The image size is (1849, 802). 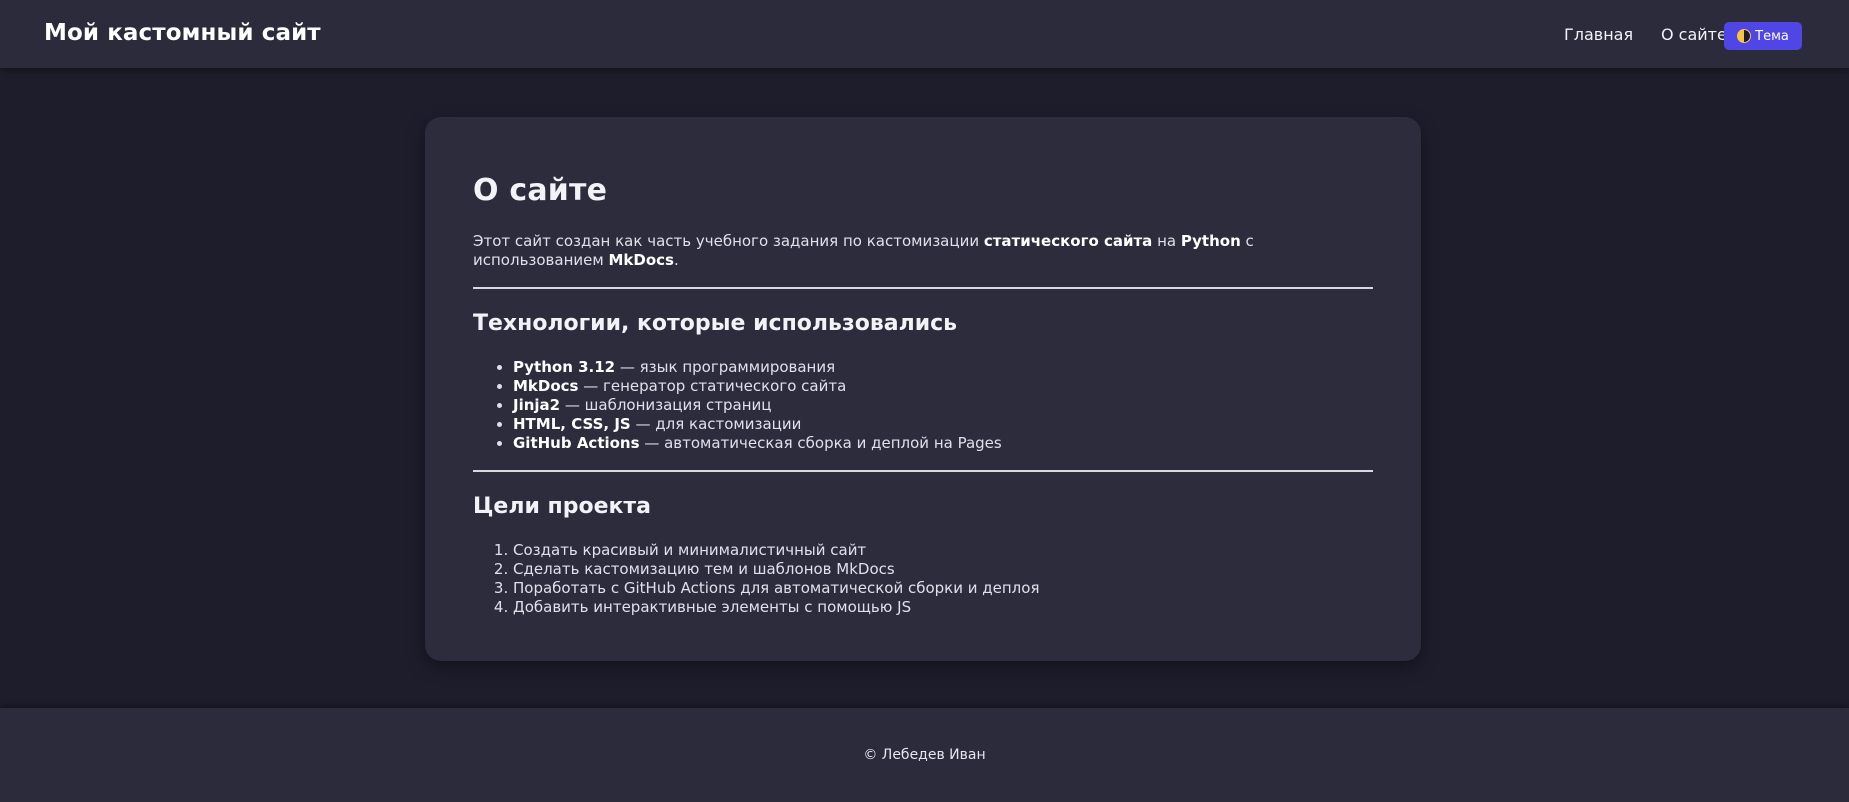 I want to click on tech-name: GitHub Actions, so click(x=576, y=443).